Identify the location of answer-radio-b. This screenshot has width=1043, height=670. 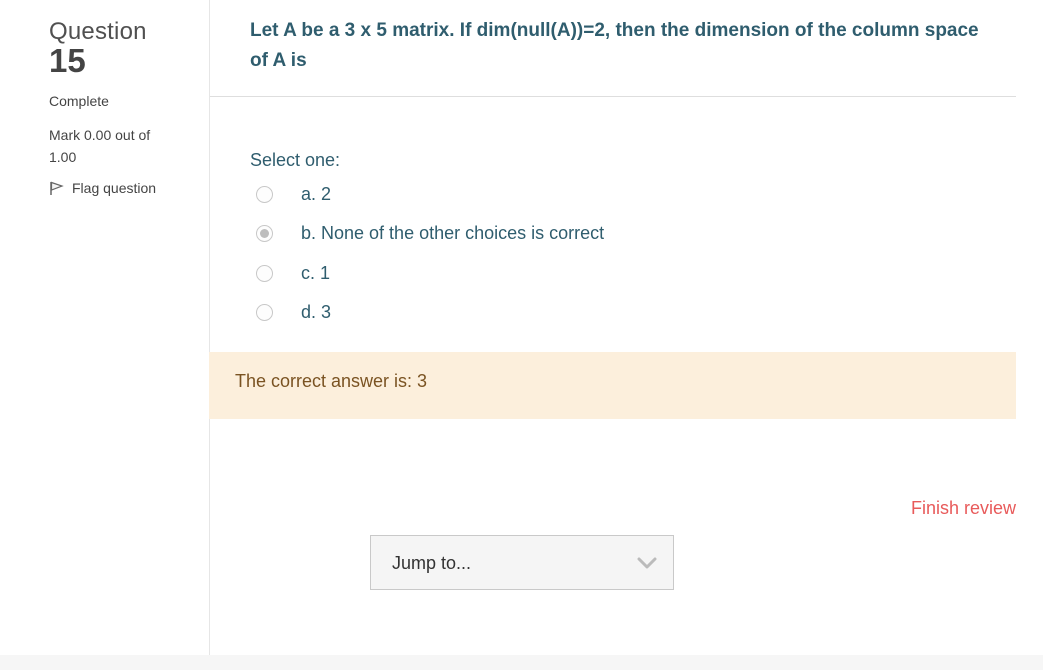
(264, 233).